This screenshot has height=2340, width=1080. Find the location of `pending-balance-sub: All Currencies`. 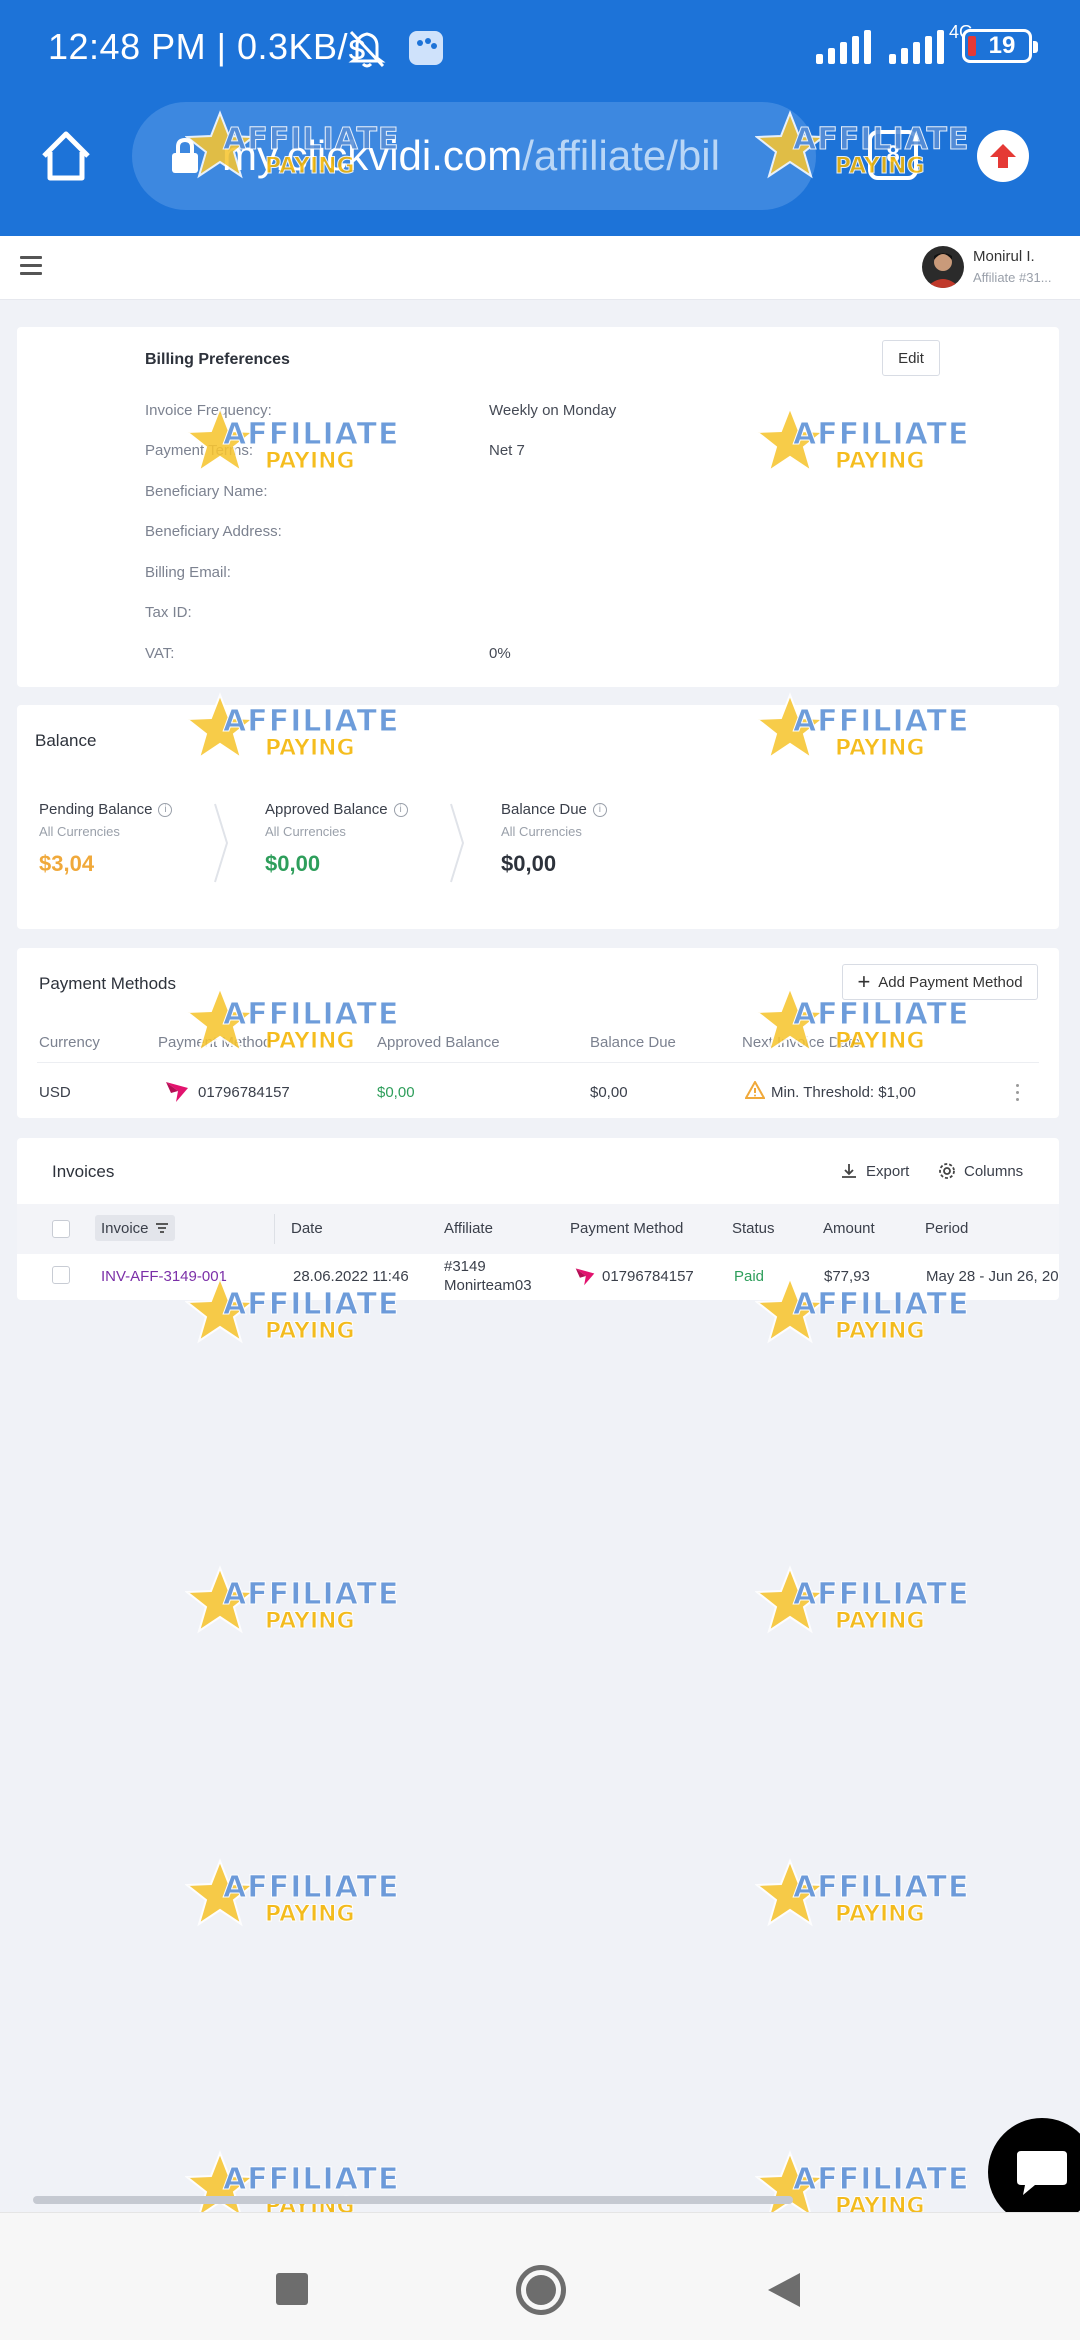

pending-balance-sub: All Currencies is located at coordinates (79, 831).